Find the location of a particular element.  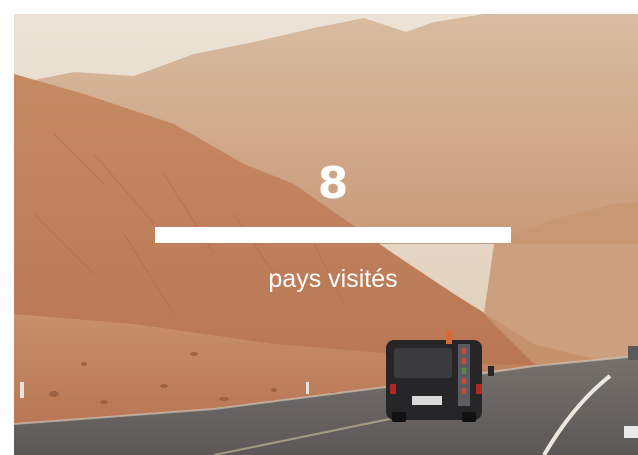

van-illustration is located at coordinates (440, 376).